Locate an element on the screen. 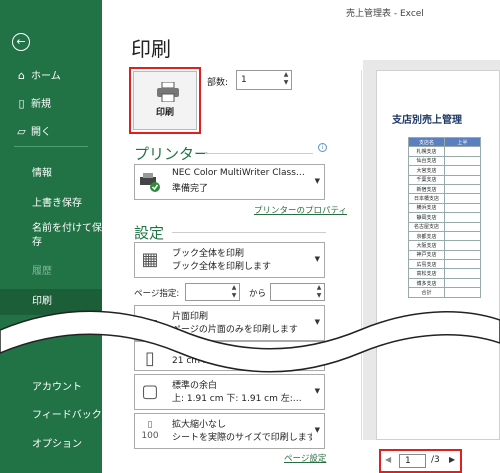  sidebar-item-label: 開く is located at coordinates (41, 132).